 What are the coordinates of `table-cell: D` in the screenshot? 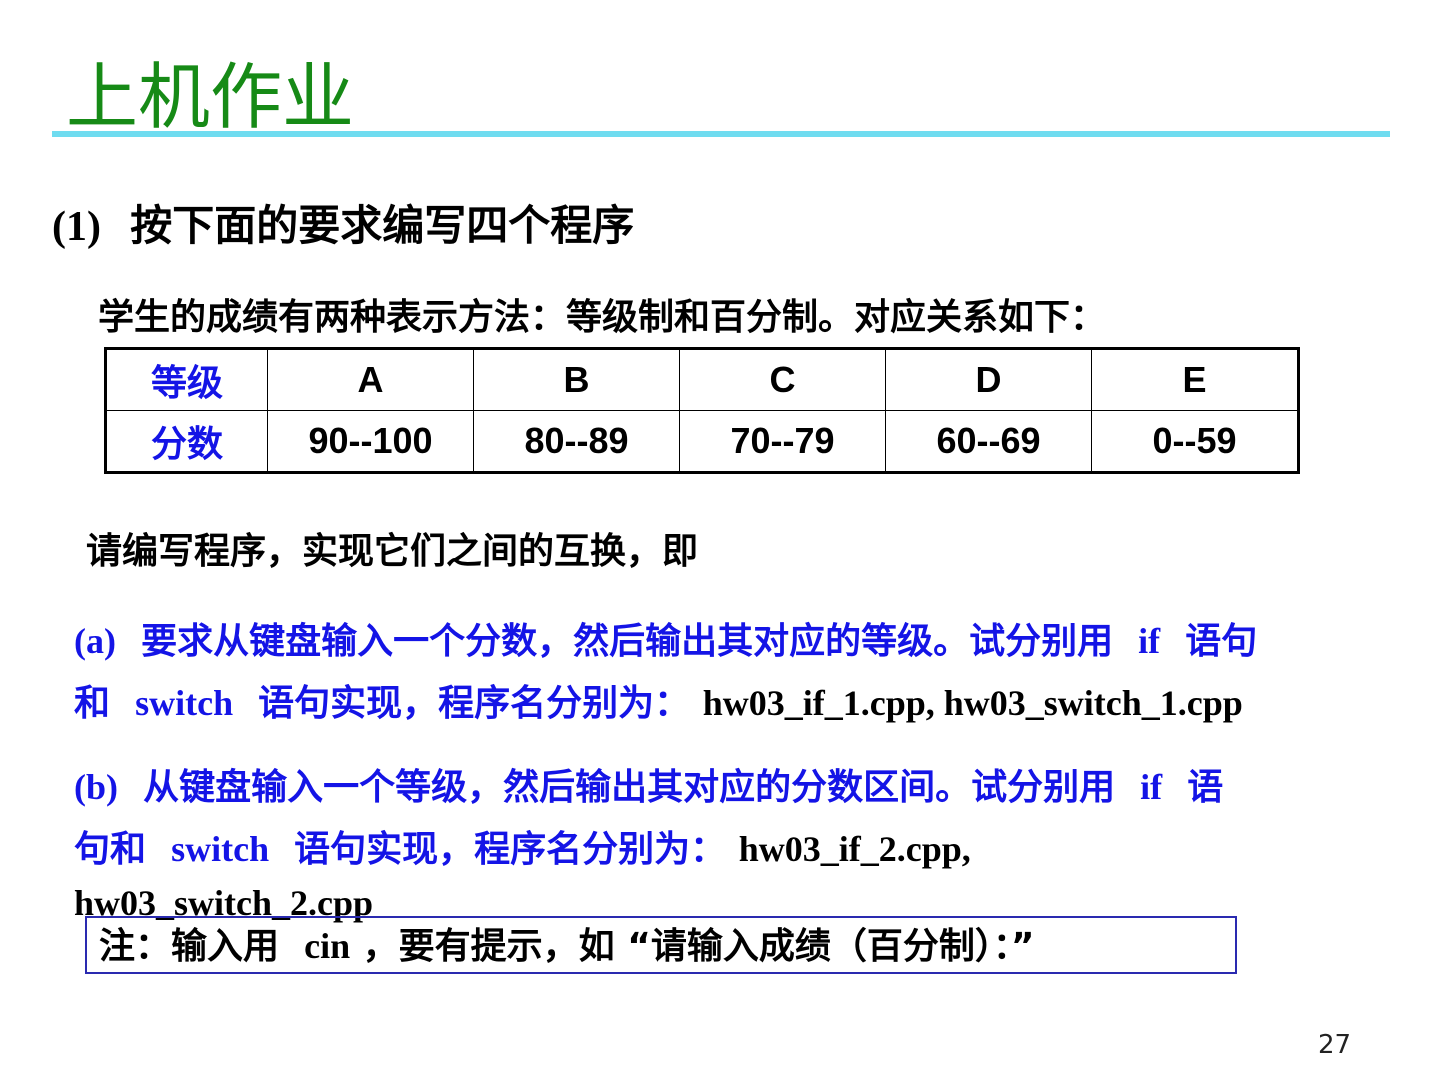 It's located at (988, 379).